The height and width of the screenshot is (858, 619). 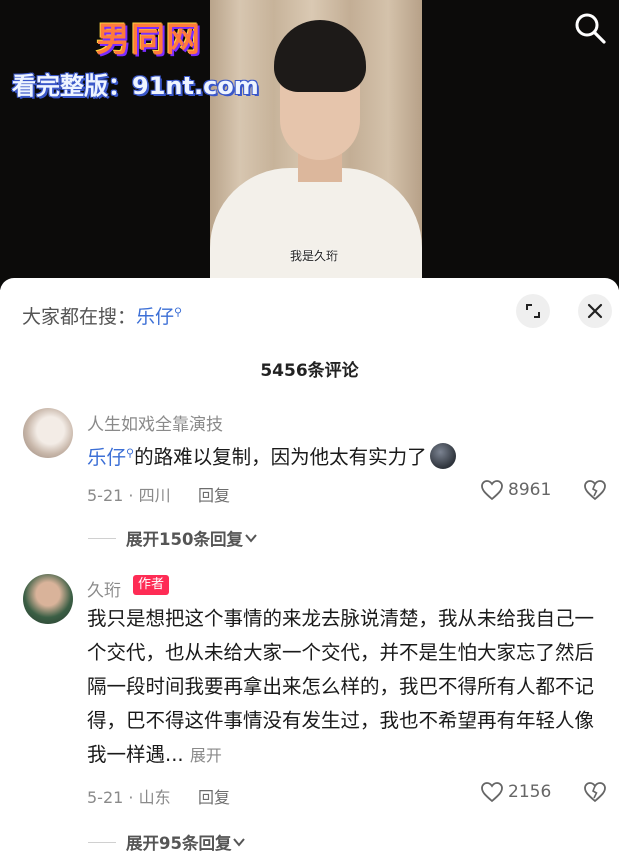 I want to click on expand-button, so click(x=533, y=311).